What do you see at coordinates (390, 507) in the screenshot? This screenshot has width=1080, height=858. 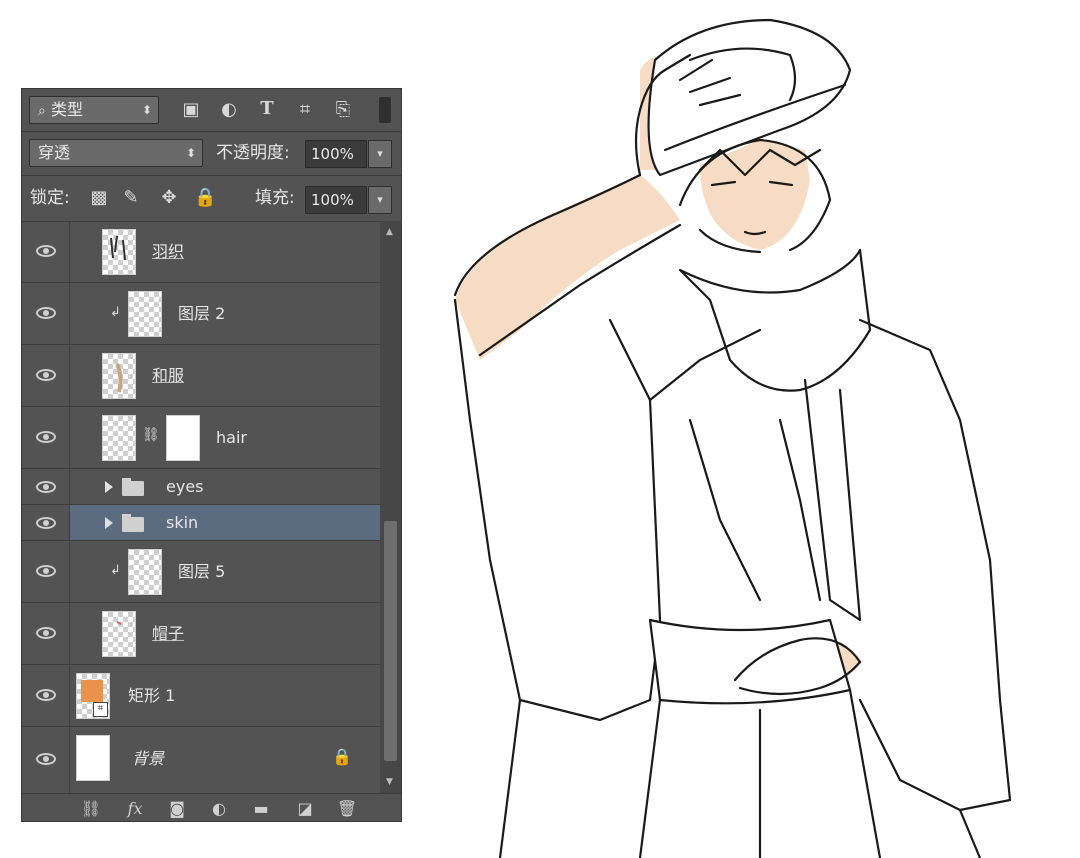 I see `layers-scrollbar: ▲ ▼` at bounding box center [390, 507].